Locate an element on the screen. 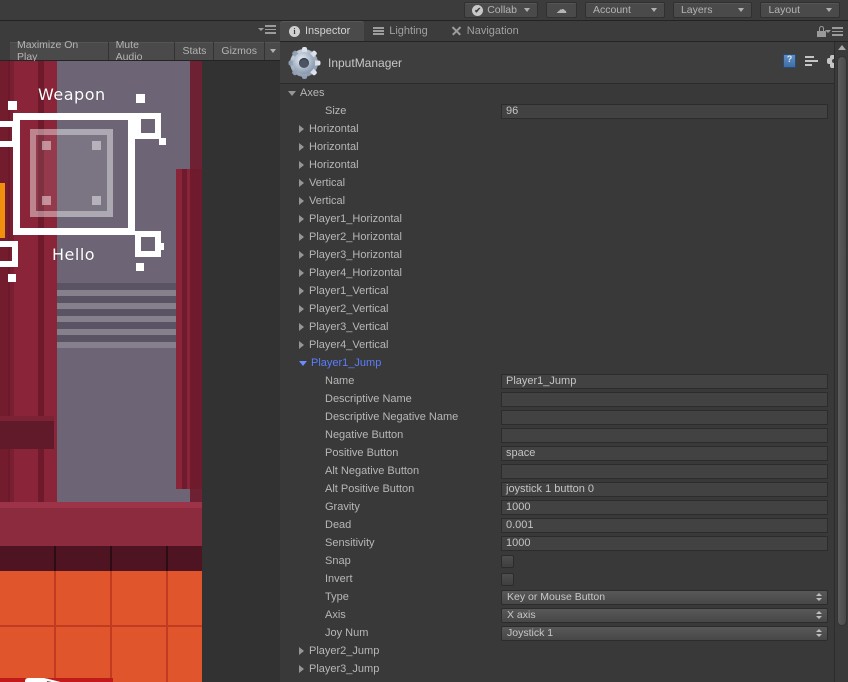 This screenshot has width=848, height=682. help-icon is located at coordinates (789, 61).